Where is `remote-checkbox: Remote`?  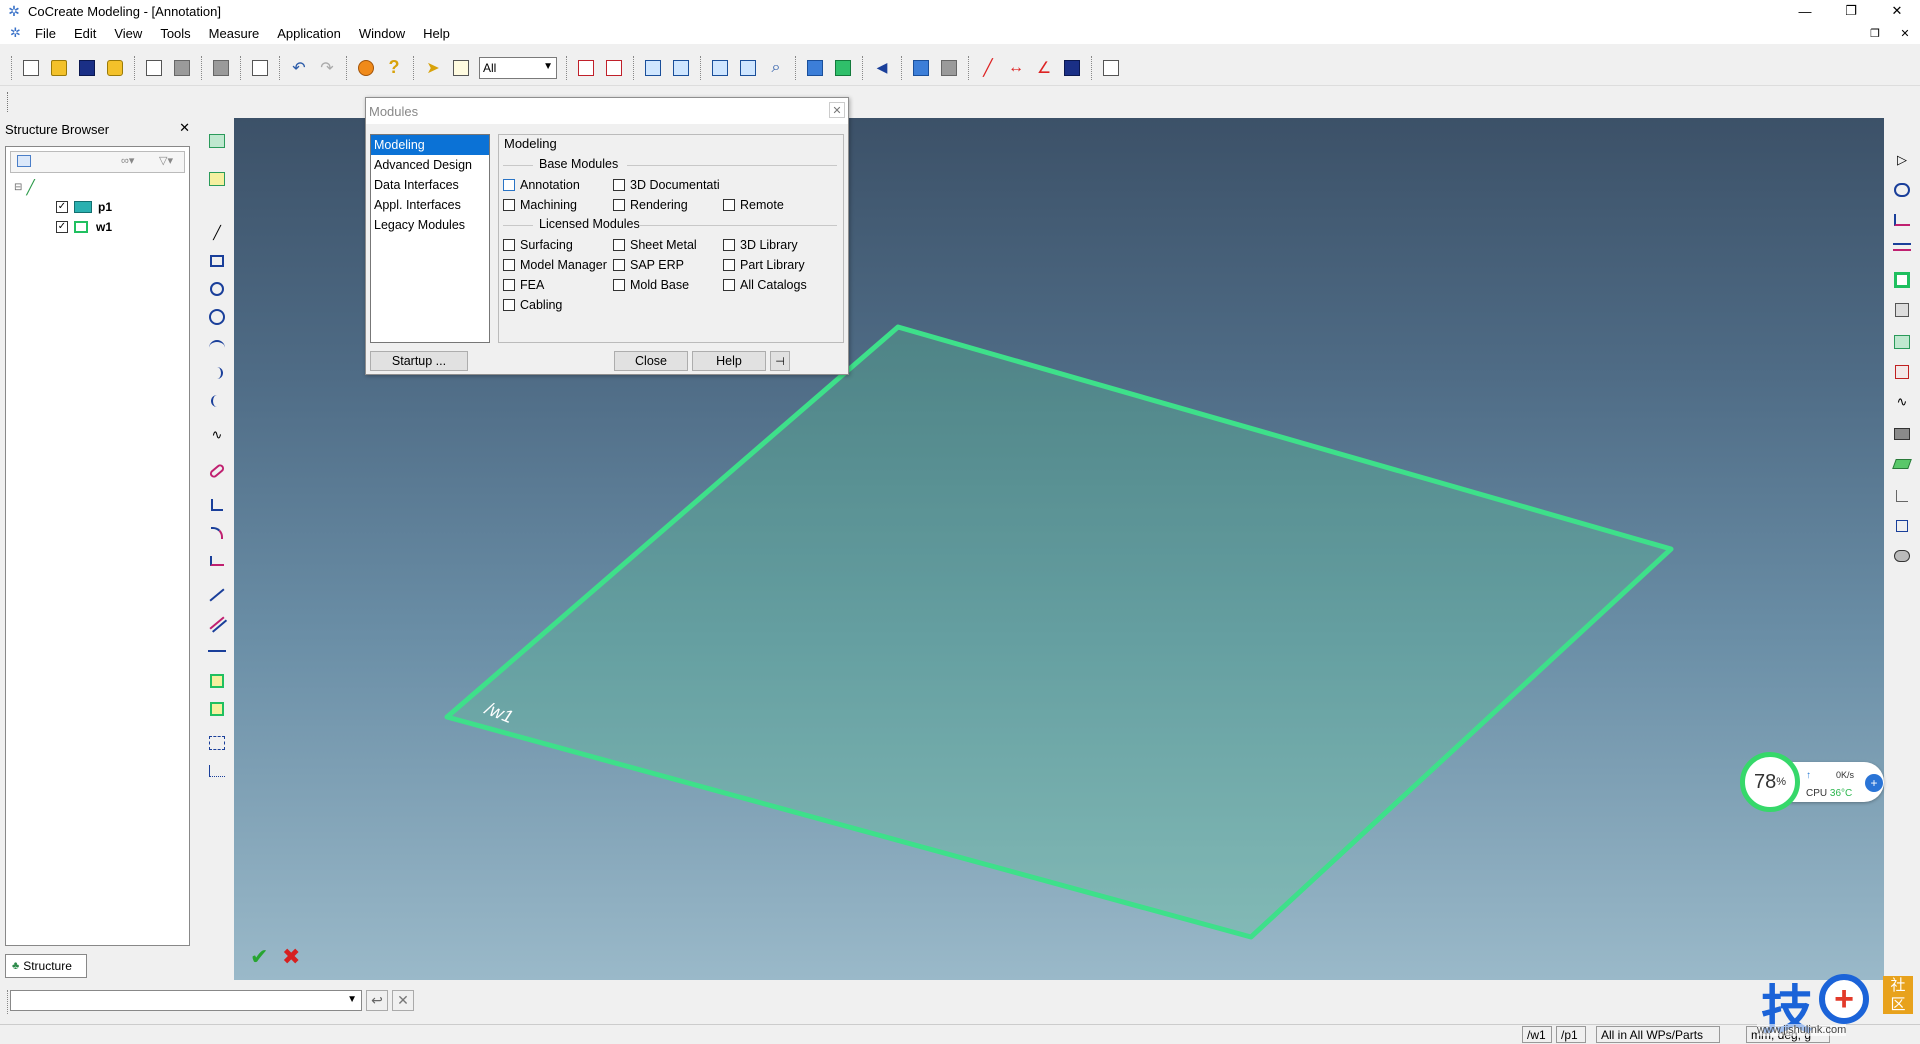 remote-checkbox: Remote is located at coordinates (753, 205).